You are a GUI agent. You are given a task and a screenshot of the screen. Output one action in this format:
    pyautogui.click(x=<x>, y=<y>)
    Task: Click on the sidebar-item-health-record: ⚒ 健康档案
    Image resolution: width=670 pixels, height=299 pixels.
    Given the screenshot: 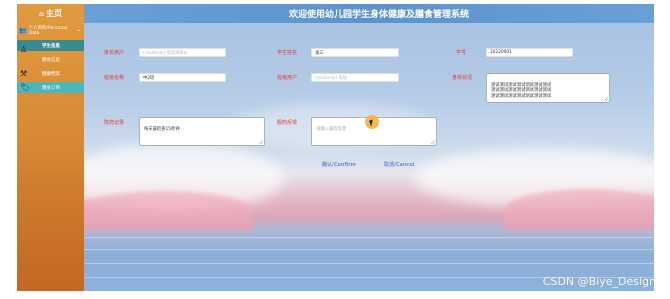 What is the action you would take?
    pyautogui.click(x=50, y=73)
    